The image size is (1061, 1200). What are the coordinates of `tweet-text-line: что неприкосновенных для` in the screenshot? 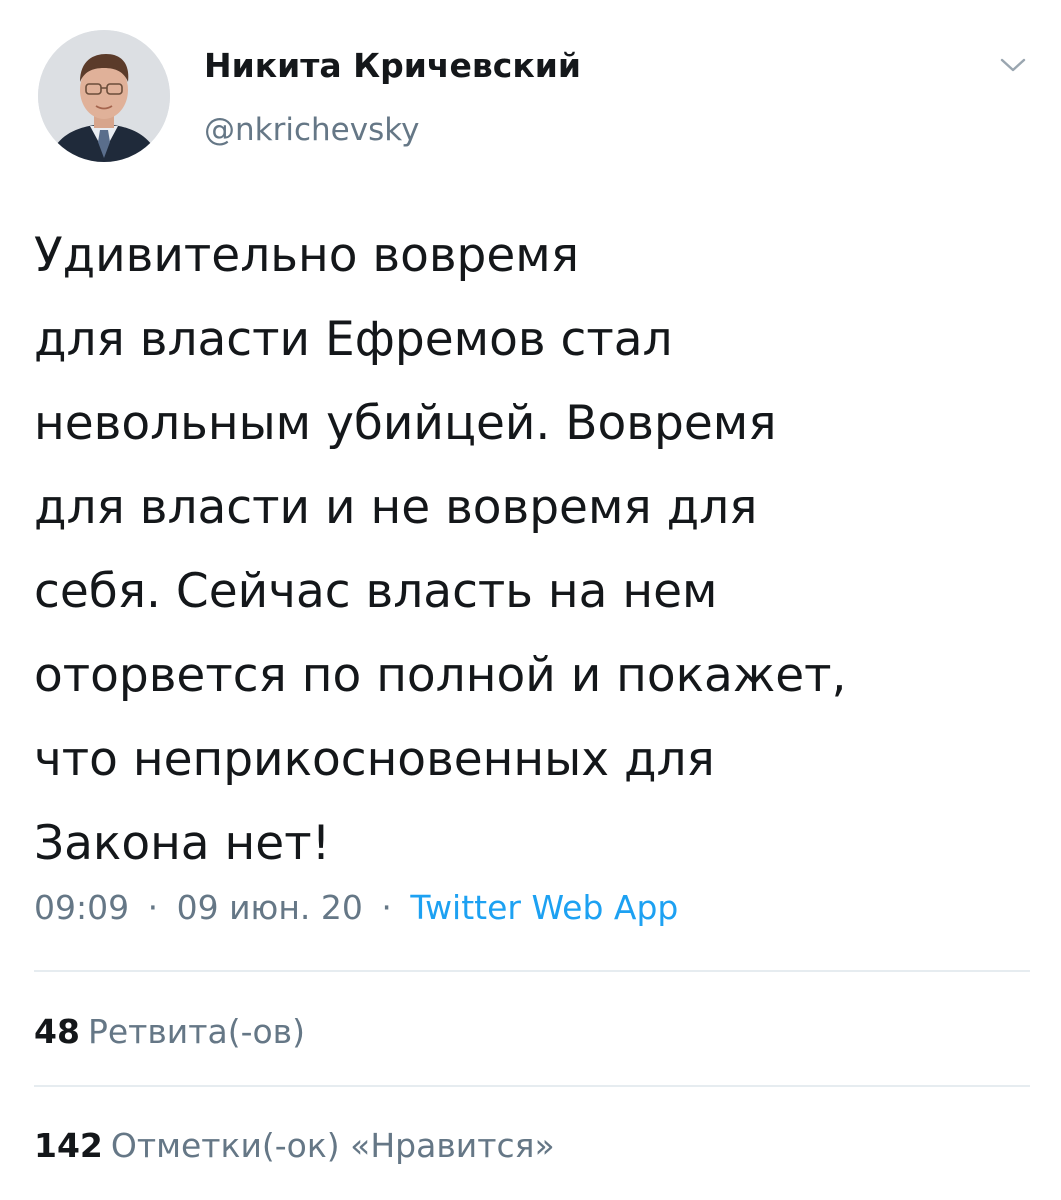 It's located at (374, 759).